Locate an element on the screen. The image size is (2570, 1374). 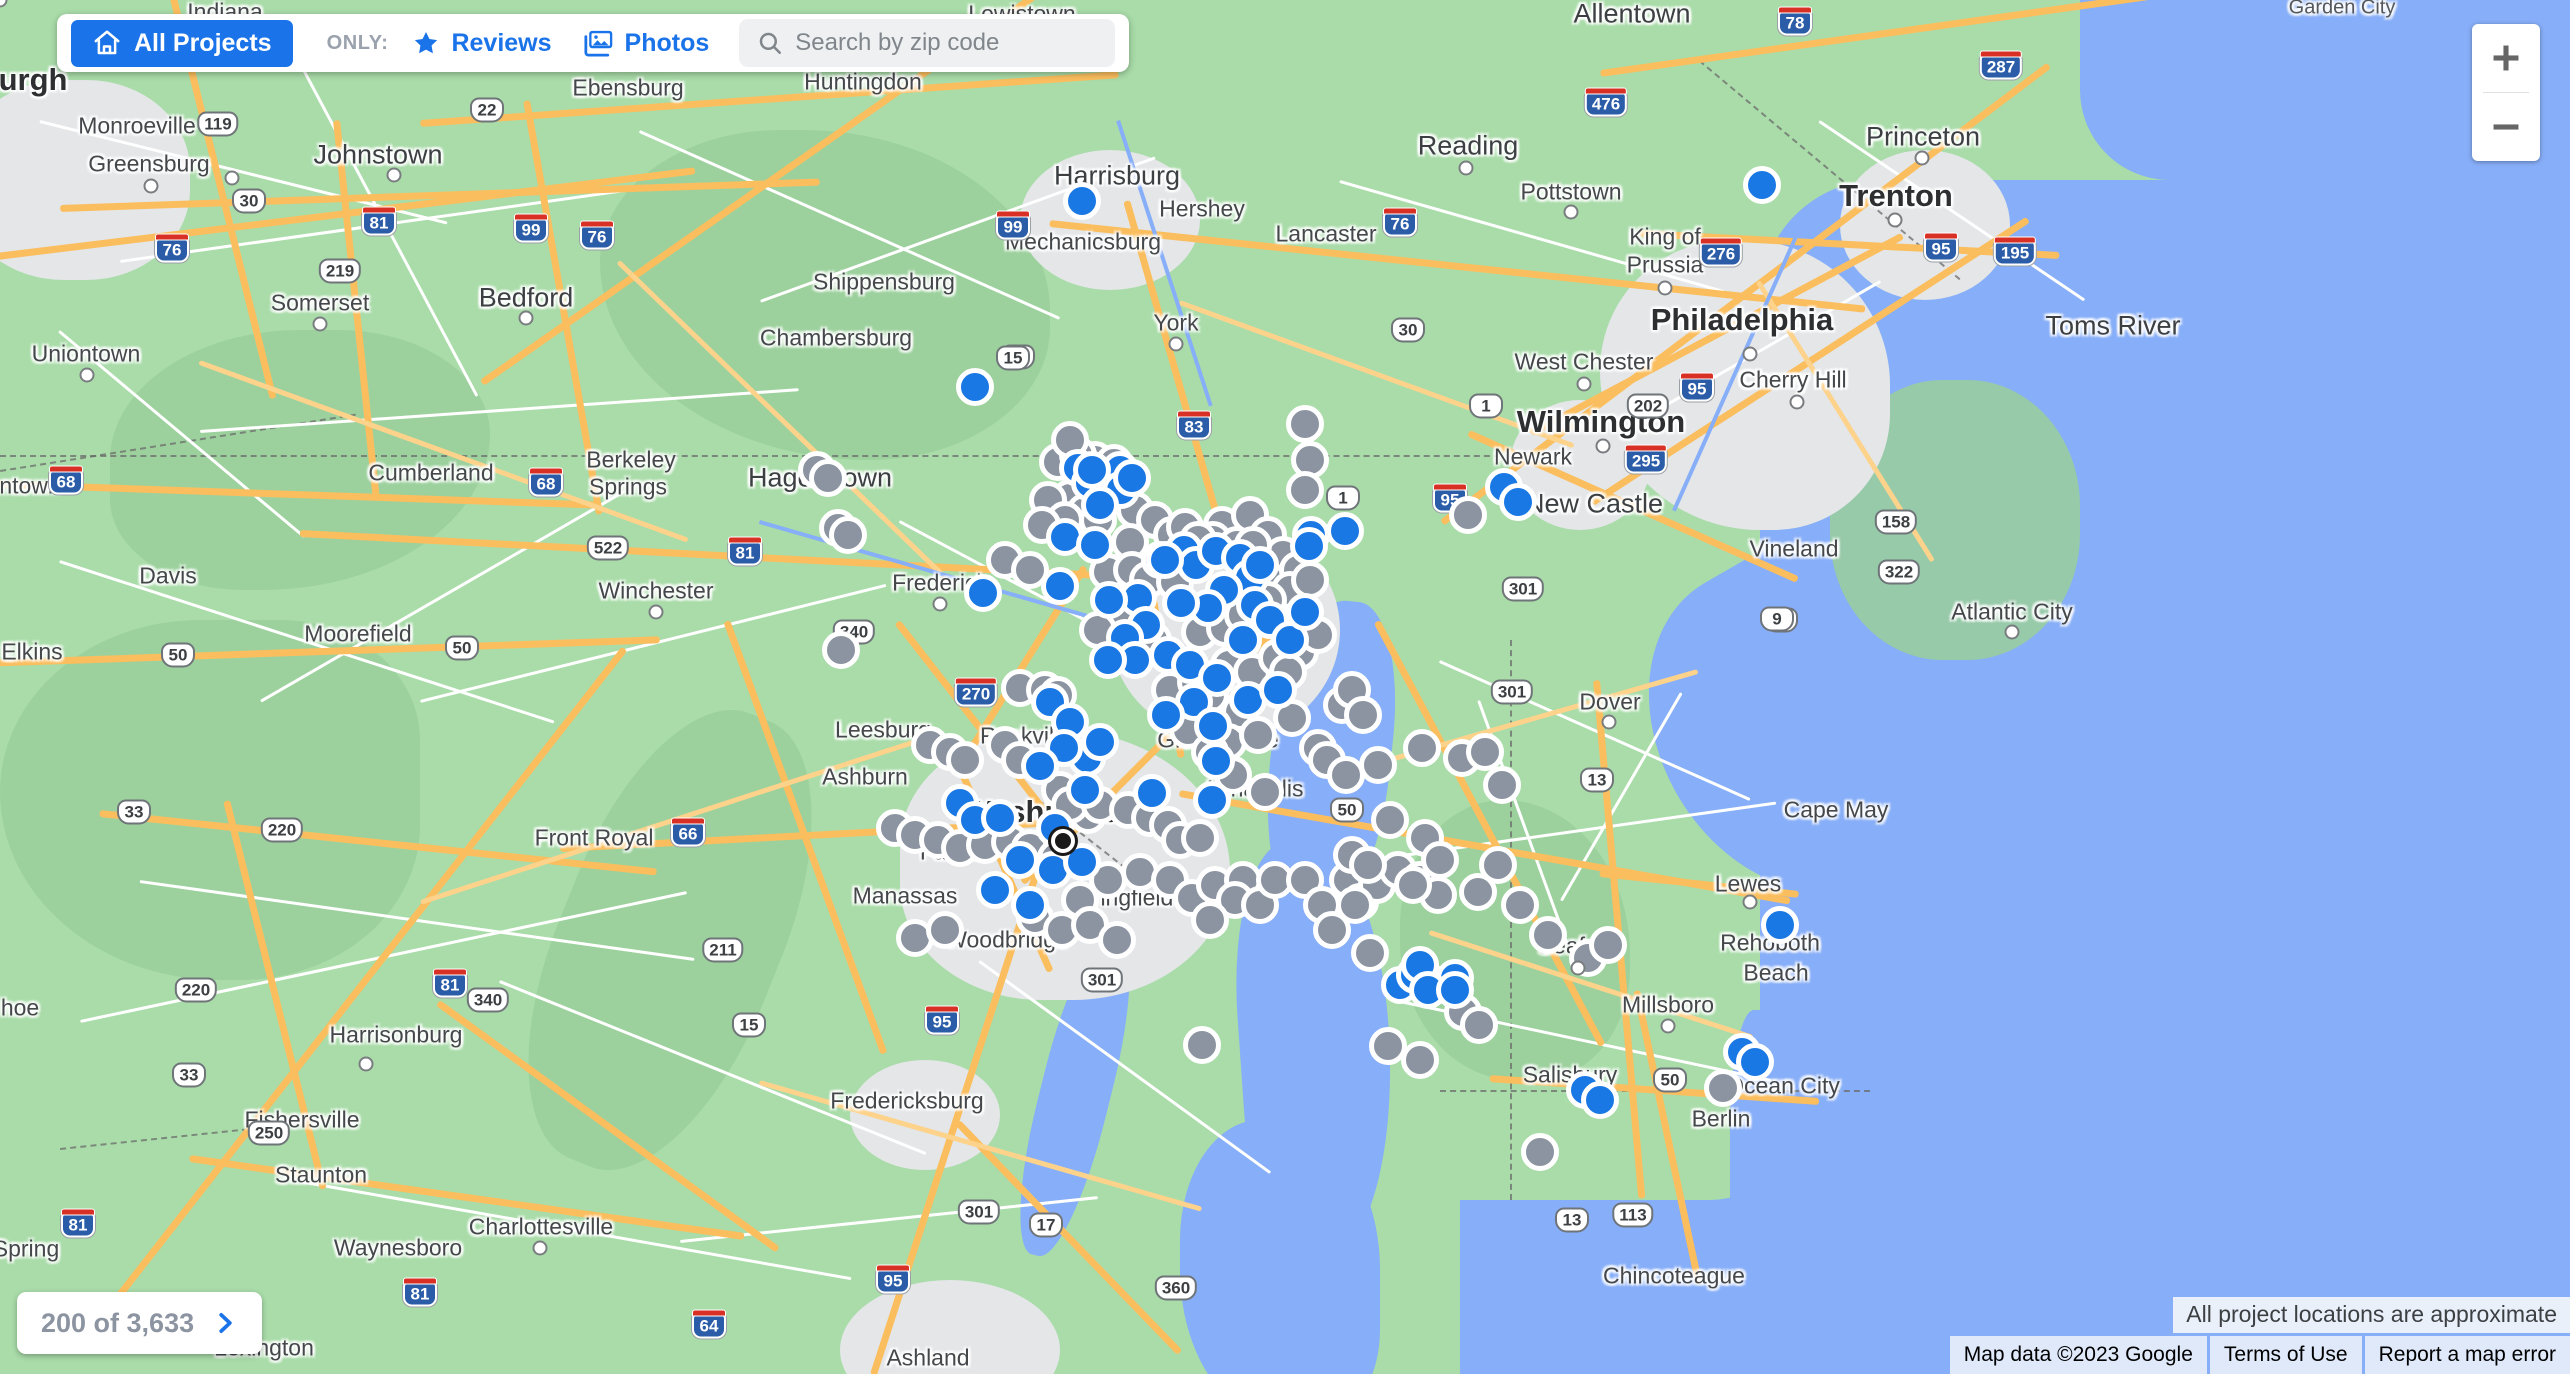
filter-reviews: Reviews is located at coordinates (482, 43).